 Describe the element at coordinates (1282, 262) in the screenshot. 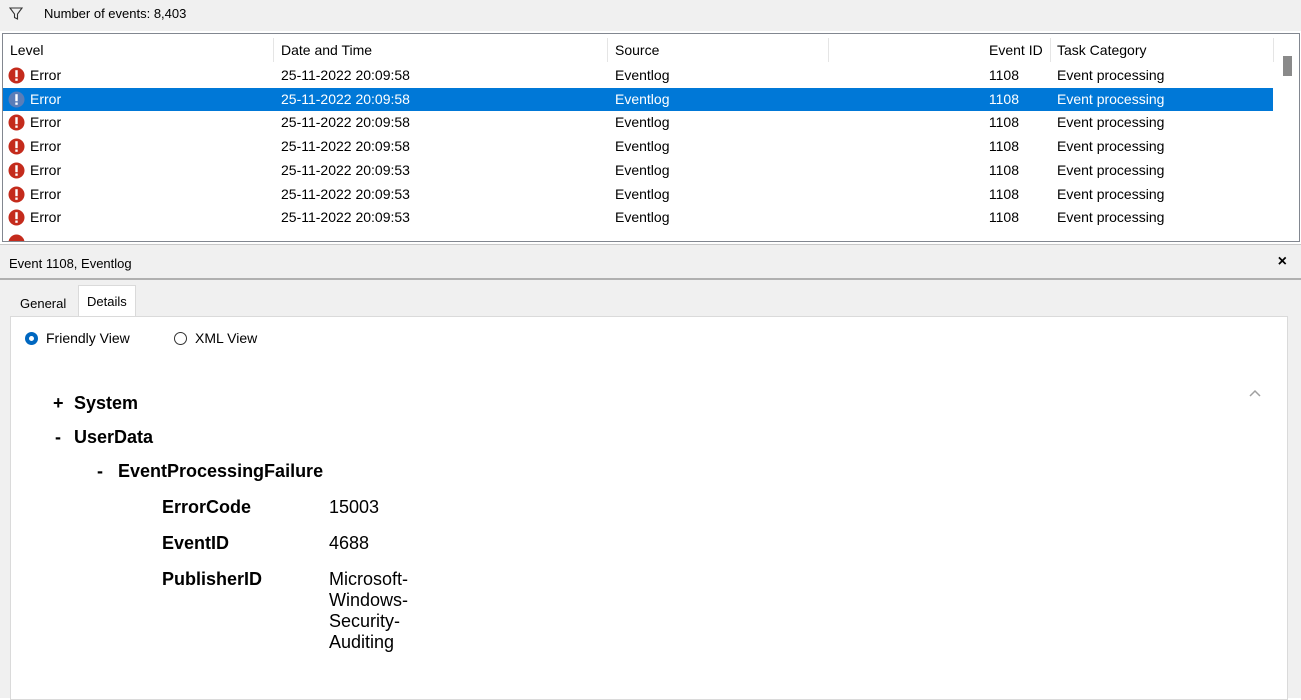

I see `close-icon: ×` at that location.